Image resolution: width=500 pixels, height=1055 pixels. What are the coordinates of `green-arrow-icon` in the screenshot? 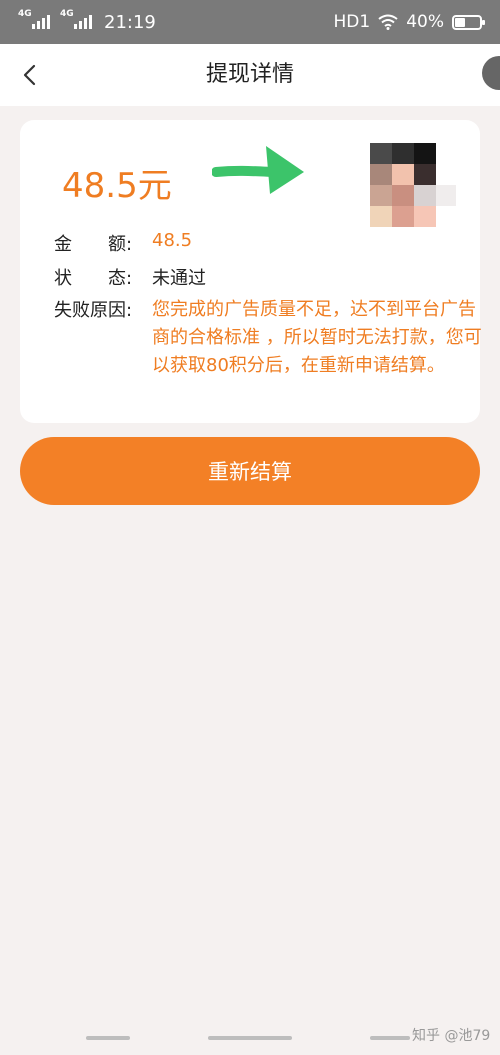 It's located at (258, 170).